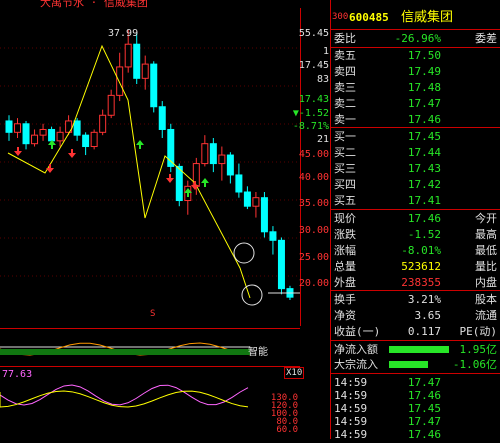 This screenshot has height=443, width=500. I want to click on bid-row-value: 17.45, so click(424, 136).